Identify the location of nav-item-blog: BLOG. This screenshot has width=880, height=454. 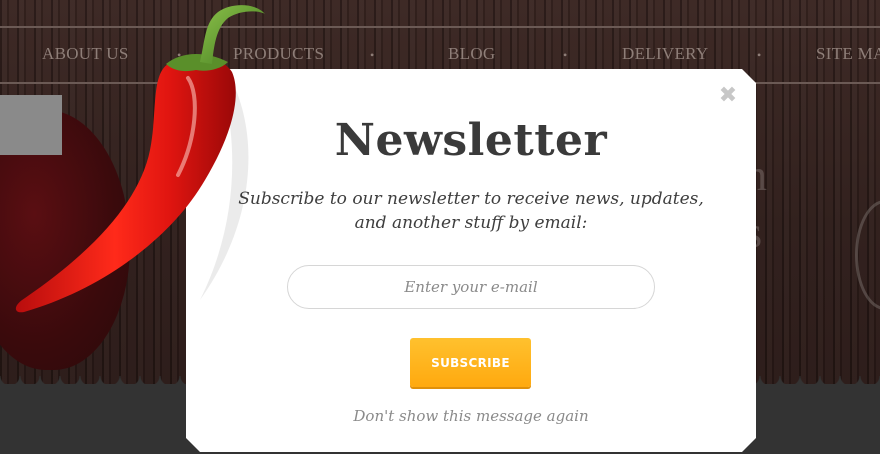
(471, 54).